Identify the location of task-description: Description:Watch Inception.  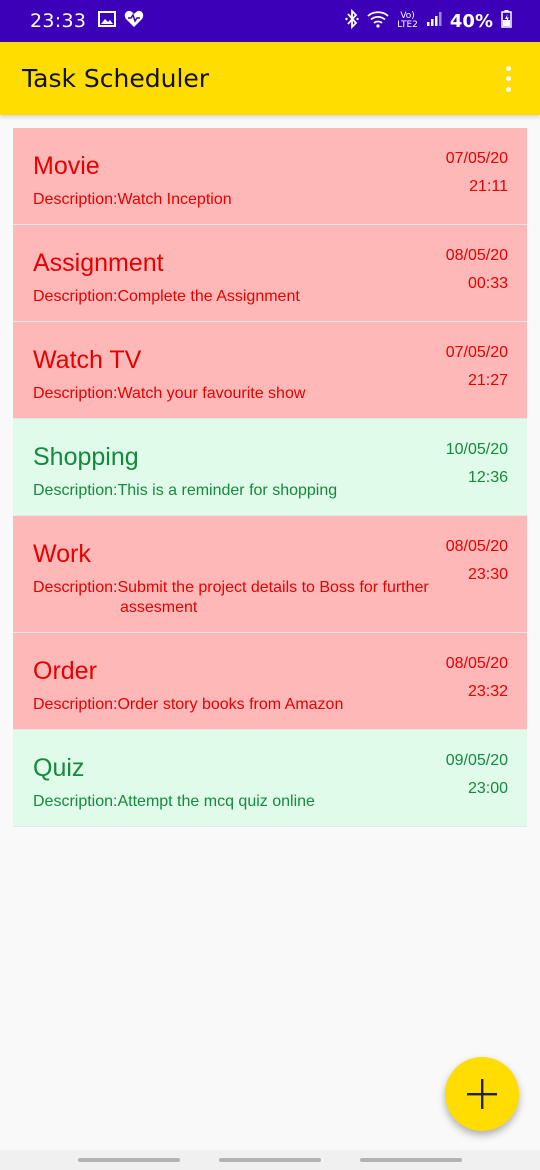
(132, 199).